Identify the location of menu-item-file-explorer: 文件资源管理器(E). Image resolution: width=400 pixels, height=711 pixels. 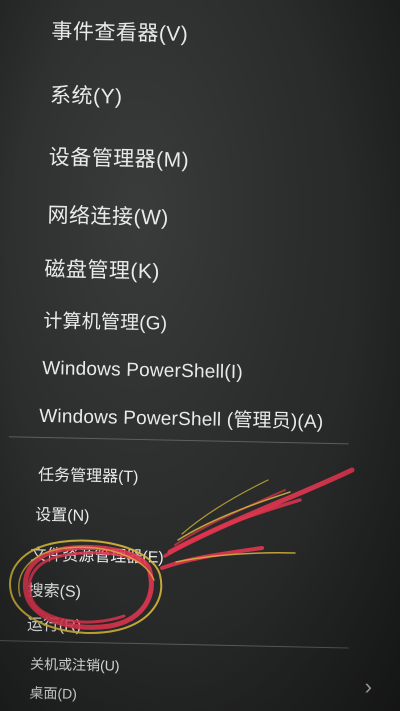
(97, 554).